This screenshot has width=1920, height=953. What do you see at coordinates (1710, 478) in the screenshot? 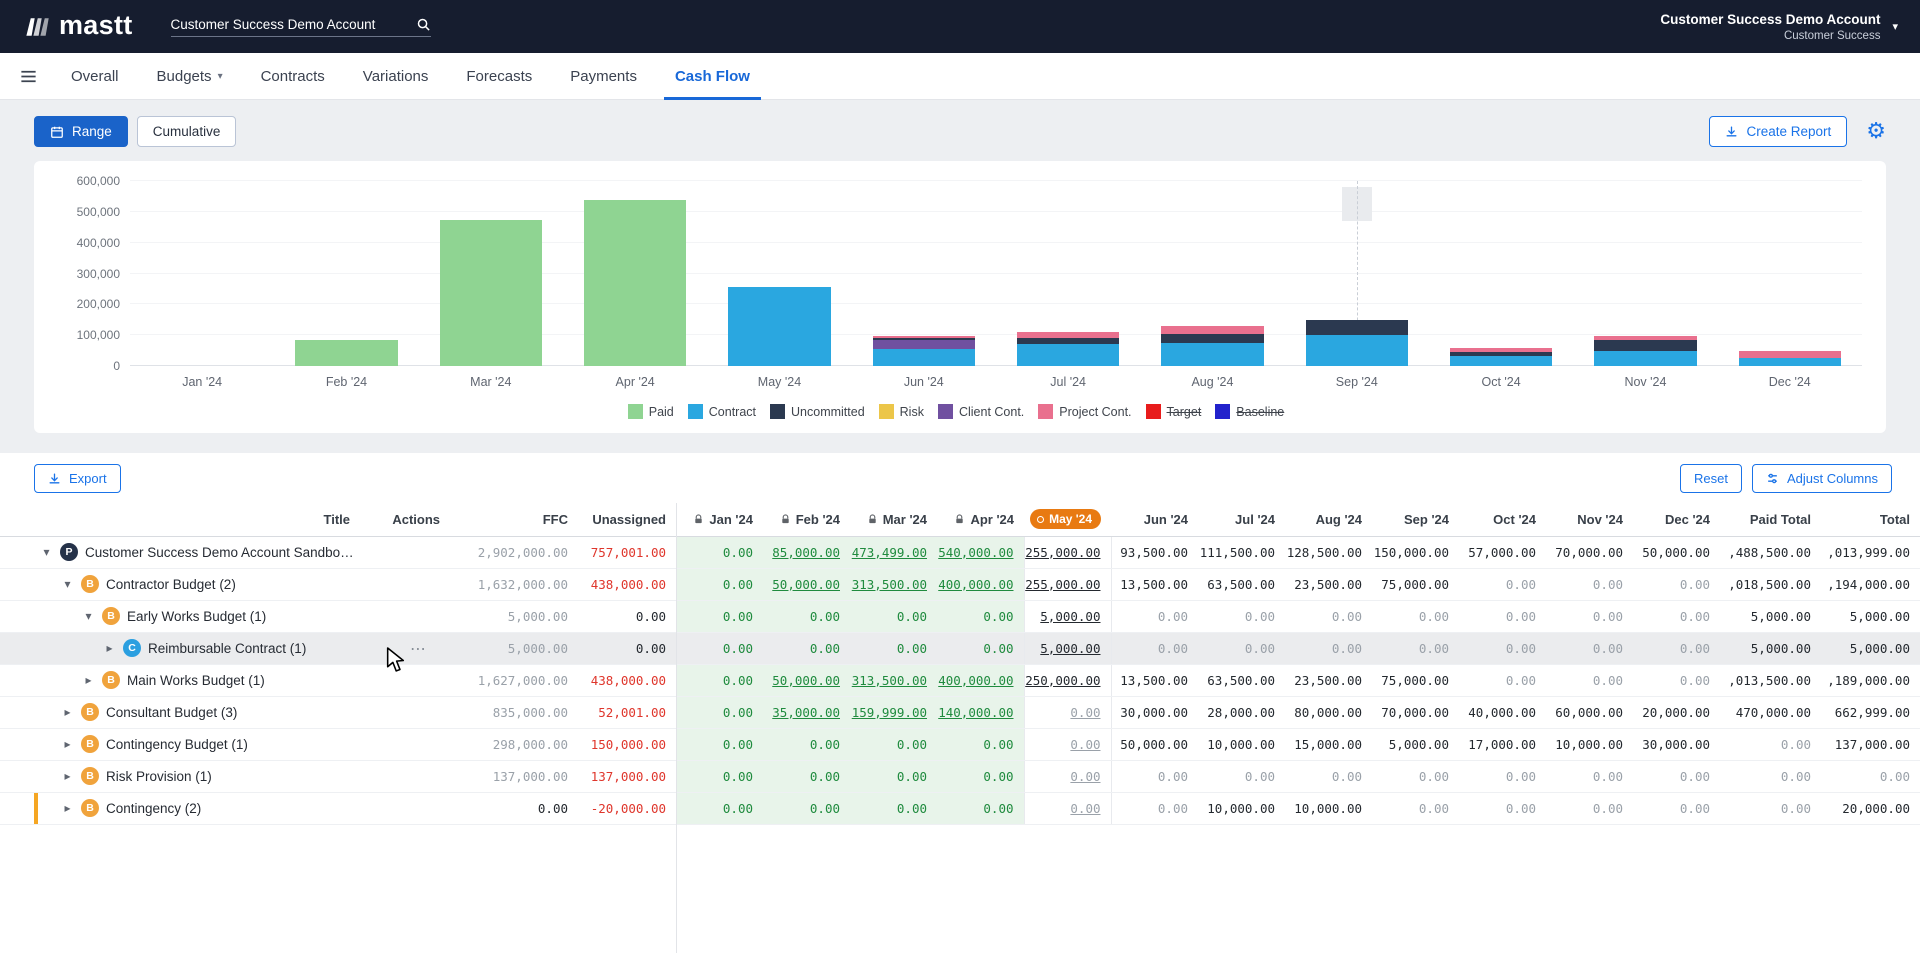
I see `reset-button: Reset` at bounding box center [1710, 478].